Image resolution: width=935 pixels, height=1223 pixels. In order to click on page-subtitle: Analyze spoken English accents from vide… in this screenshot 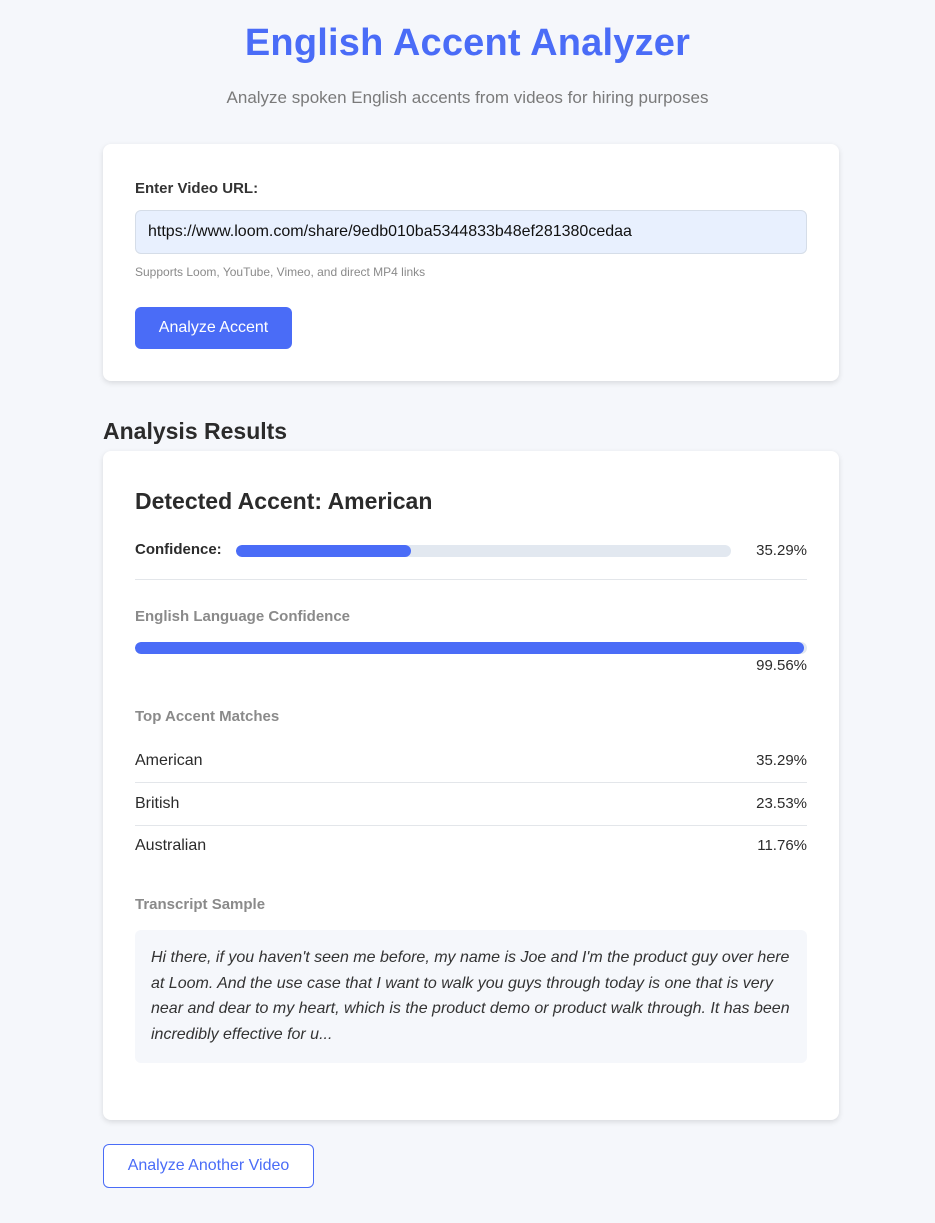, I will do `click(467, 97)`.